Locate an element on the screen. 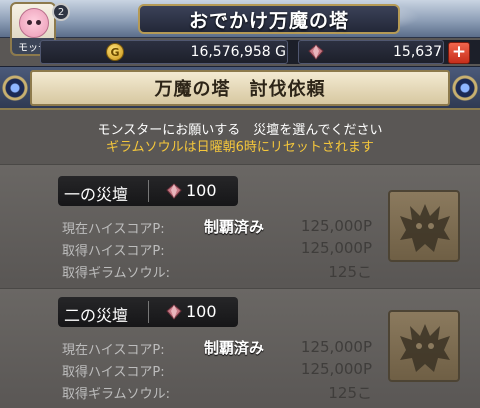 This screenshot has height=408, width=480. altar-2-cleared-badge: 制覇済み is located at coordinates (234, 348).